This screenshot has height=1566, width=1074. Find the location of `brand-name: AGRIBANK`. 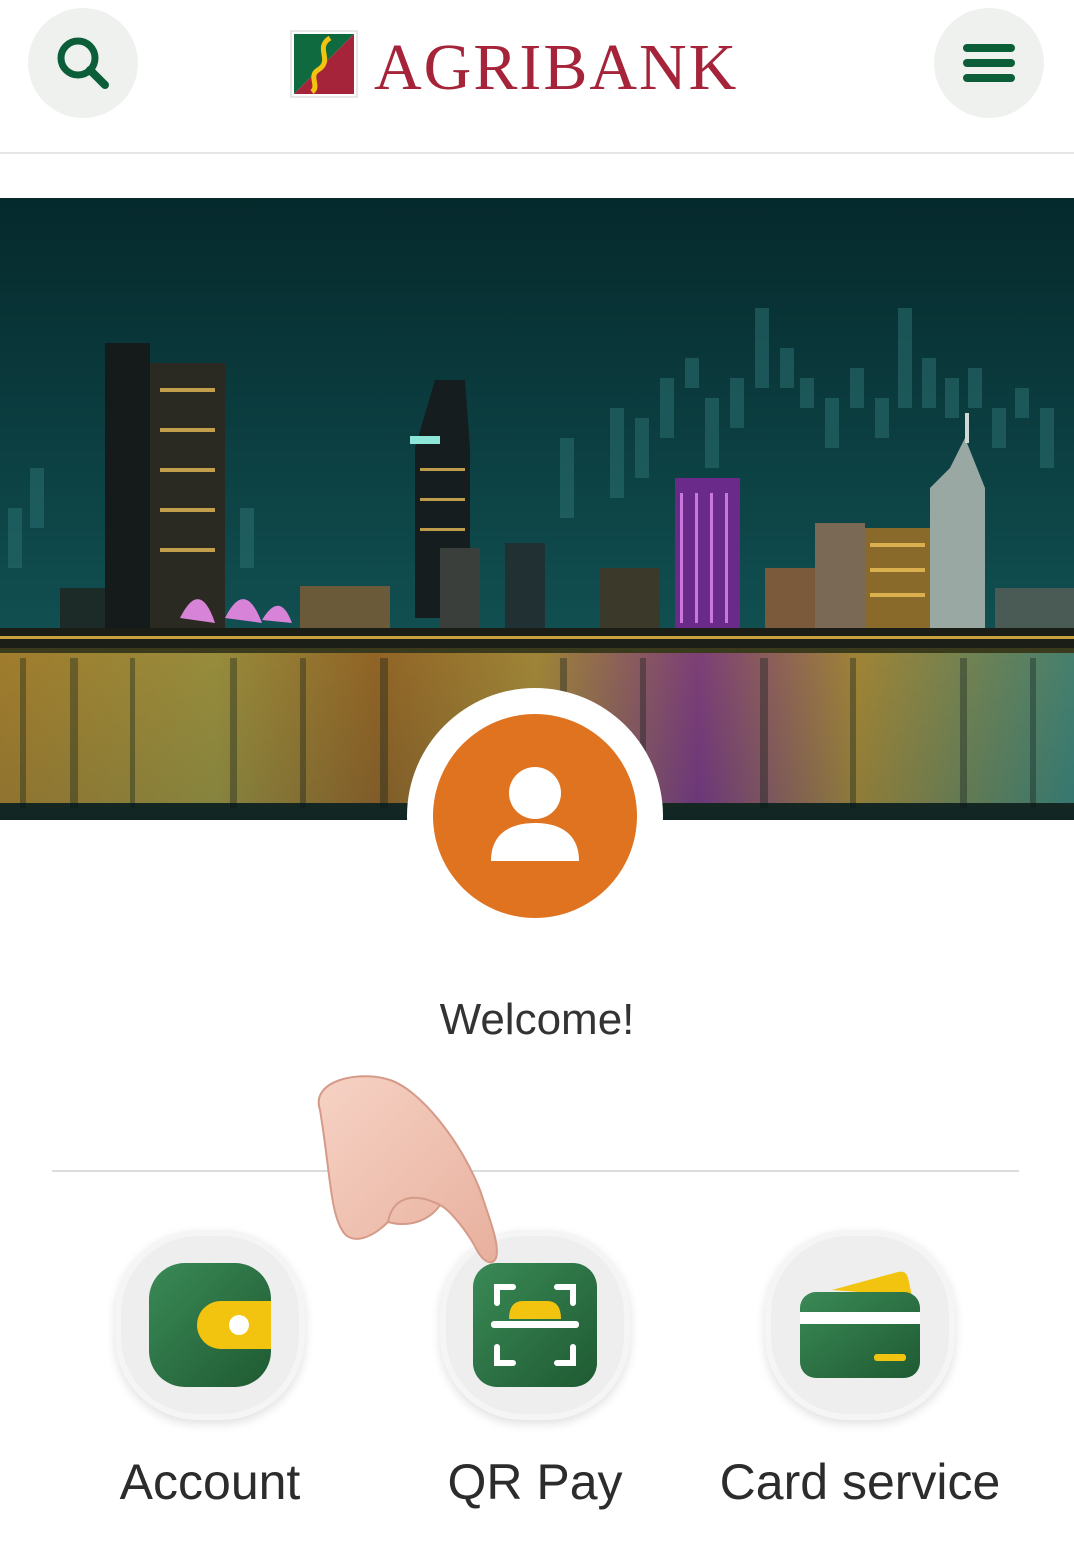

brand-name: AGRIBANK is located at coordinates (556, 67).